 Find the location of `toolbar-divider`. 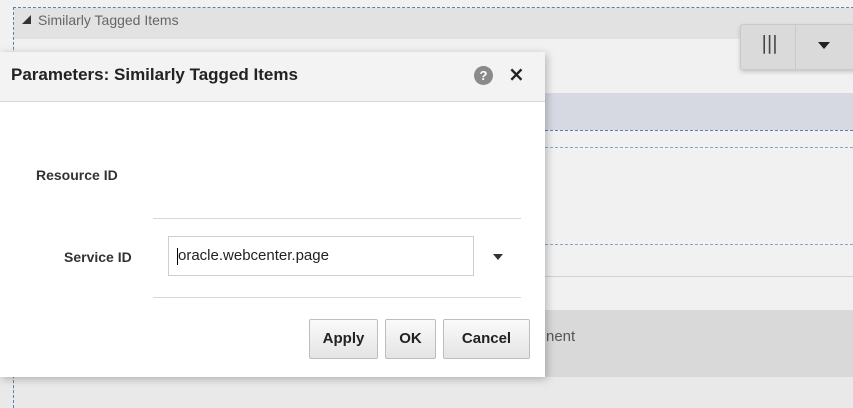

toolbar-divider is located at coordinates (795, 47).